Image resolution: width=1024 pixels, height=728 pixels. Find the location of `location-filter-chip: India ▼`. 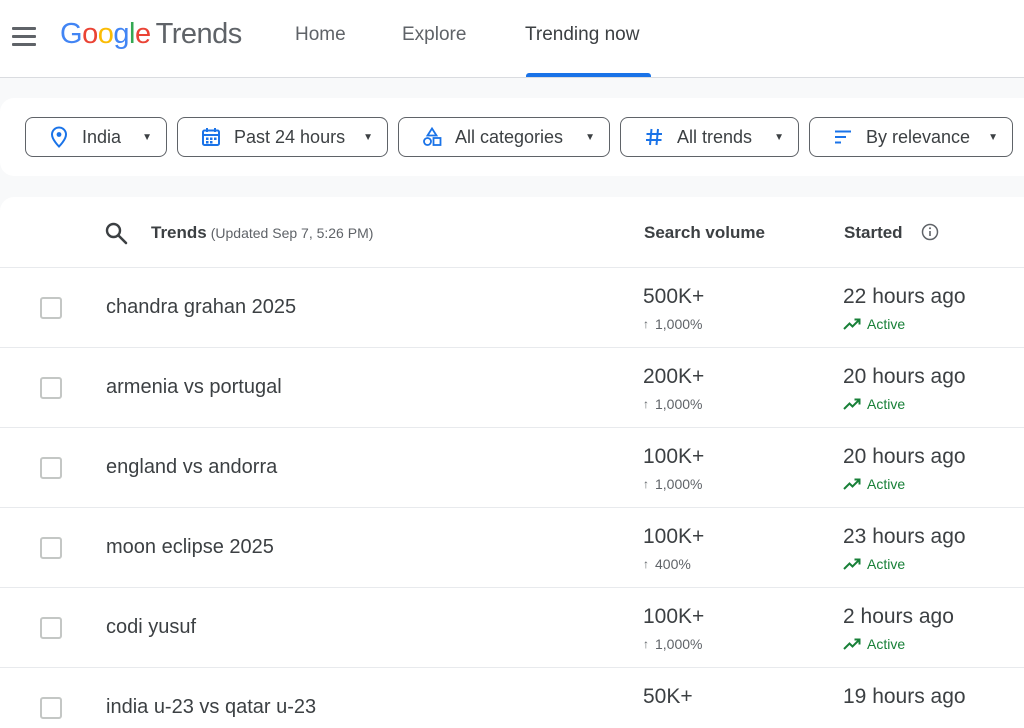

location-filter-chip: India ▼ is located at coordinates (96, 137).